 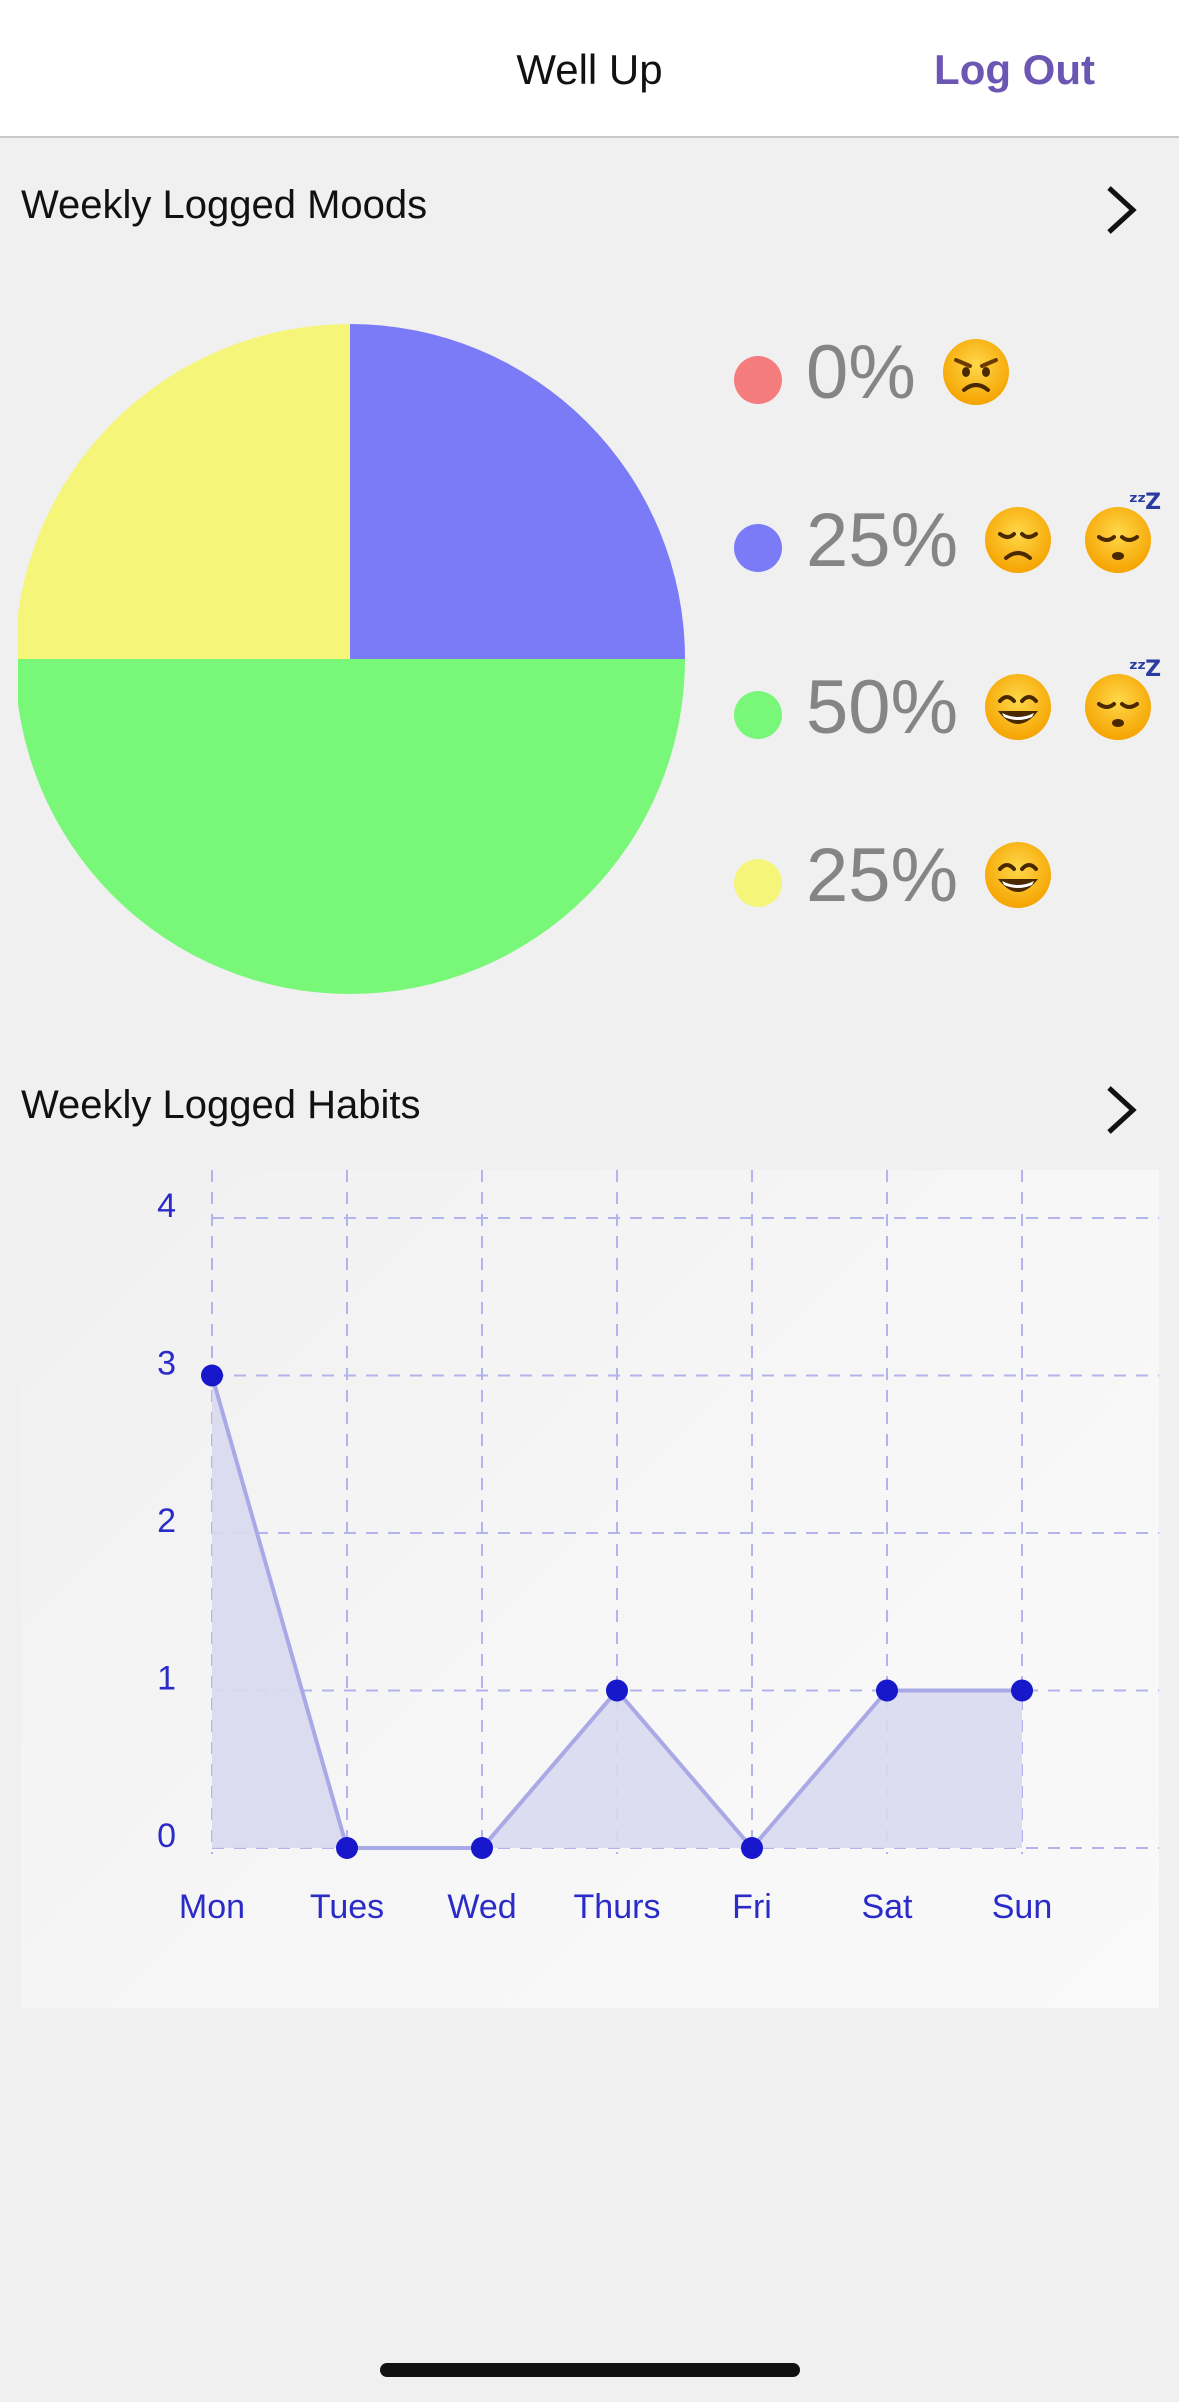 I want to click on y-tick-label: 4, so click(x=166, y=1206).